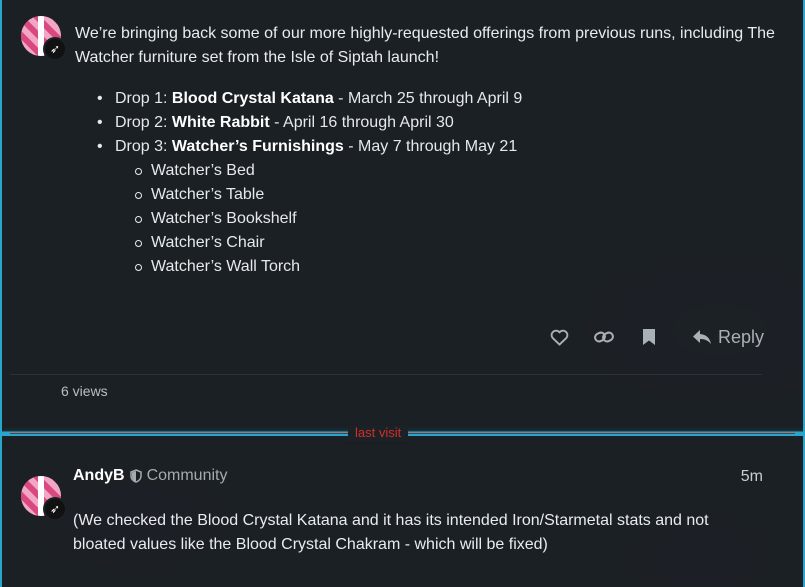 The width and height of the screenshot is (805, 587). I want to click on last-visit-label: last visit, so click(378, 433).